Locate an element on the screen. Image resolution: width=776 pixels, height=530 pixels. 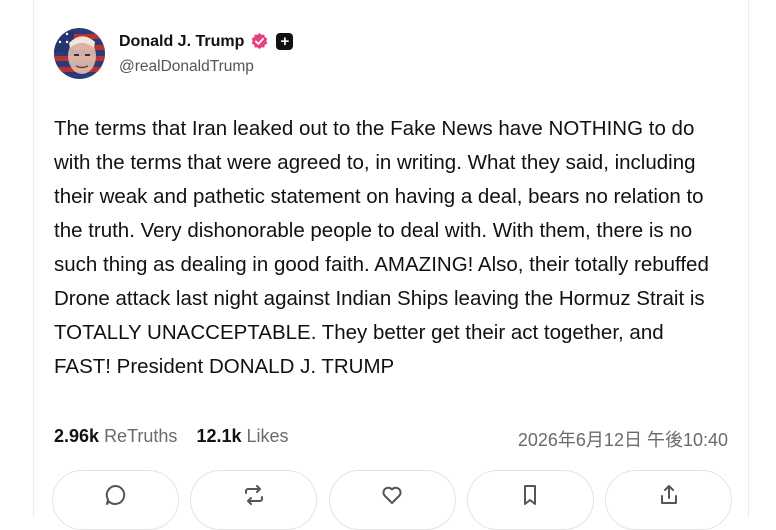
post-stats: 2.96k ReTruths 12.1k Likes is located at coordinates (171, 436).